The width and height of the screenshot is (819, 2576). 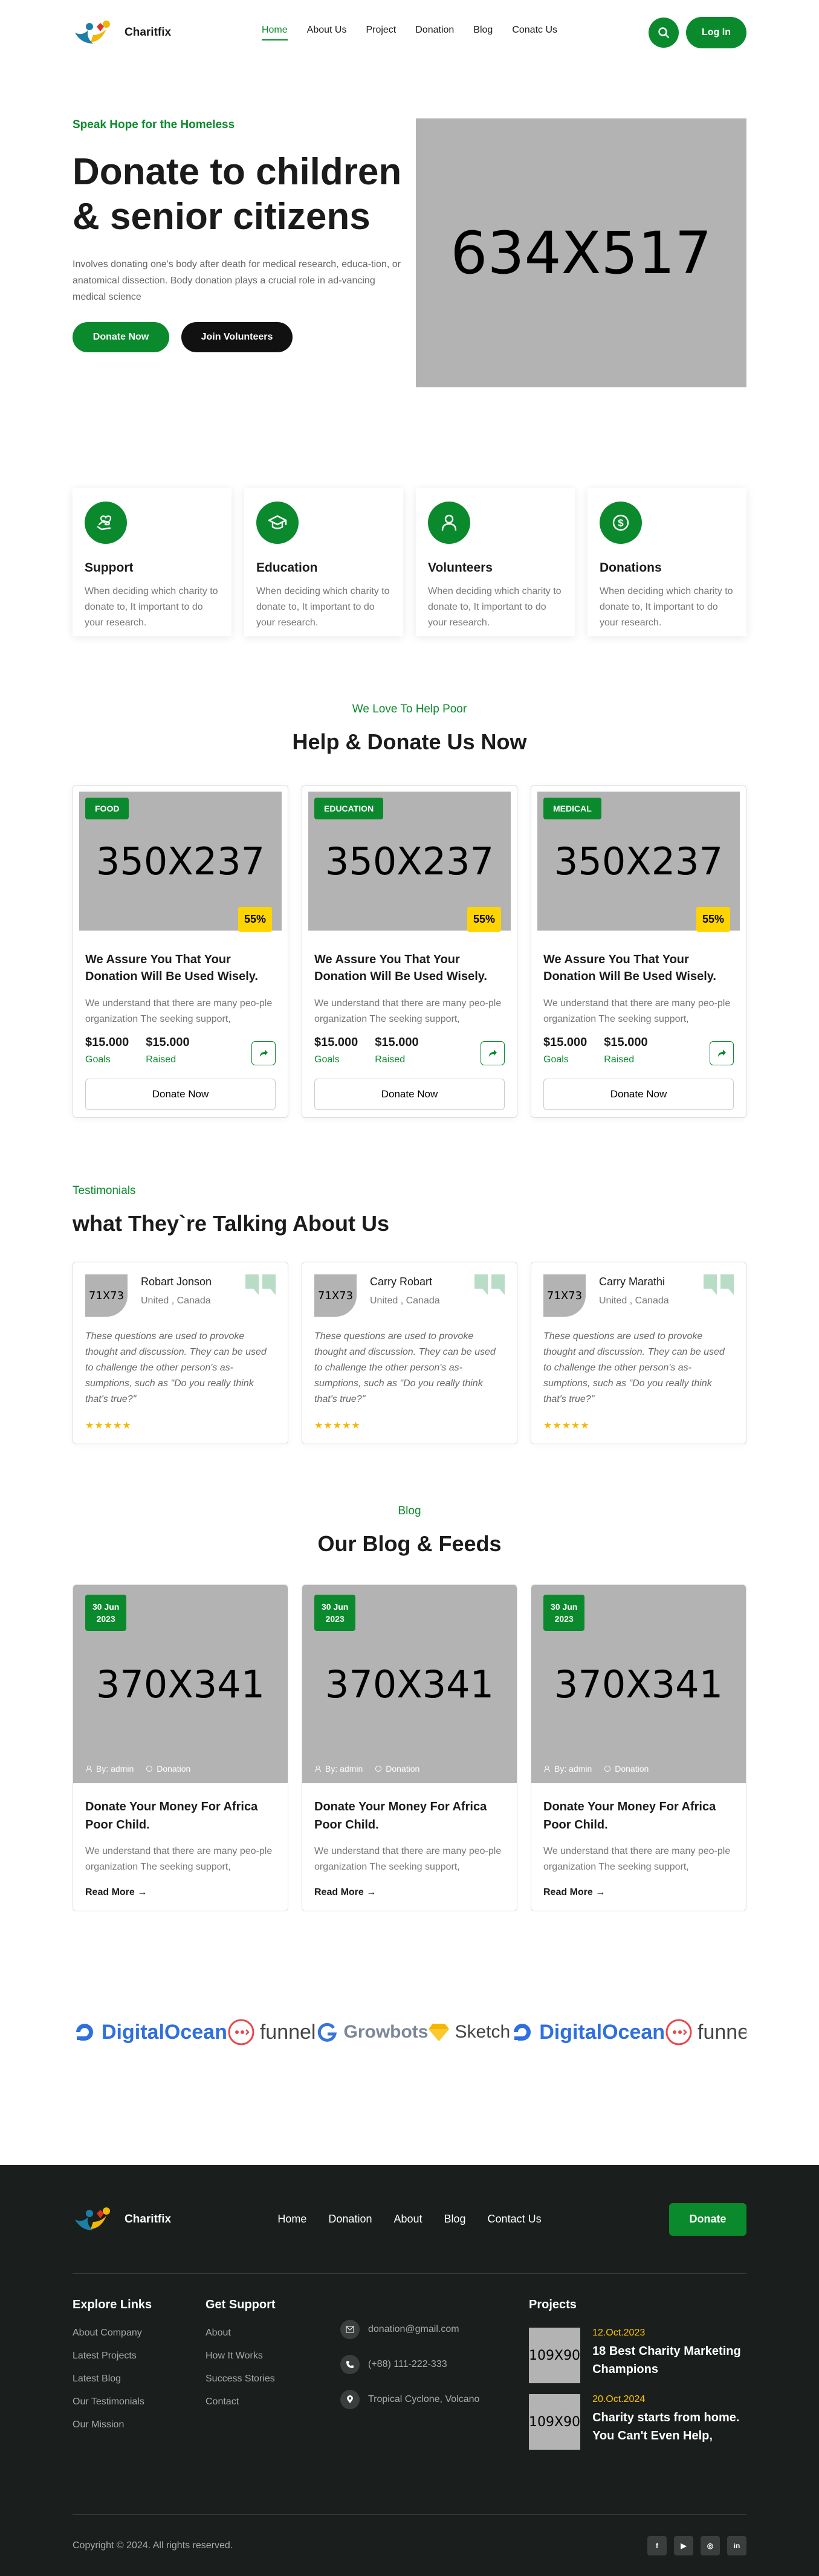 I want to click on category-tag: MEDICAL, so click(x=572, y=809).